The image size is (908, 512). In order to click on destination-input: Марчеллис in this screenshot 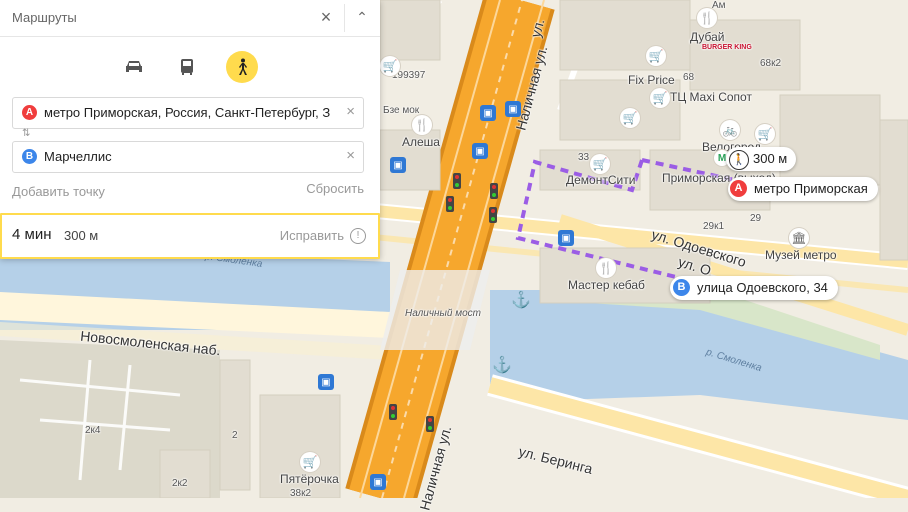, I will do `click(191, 156)`.